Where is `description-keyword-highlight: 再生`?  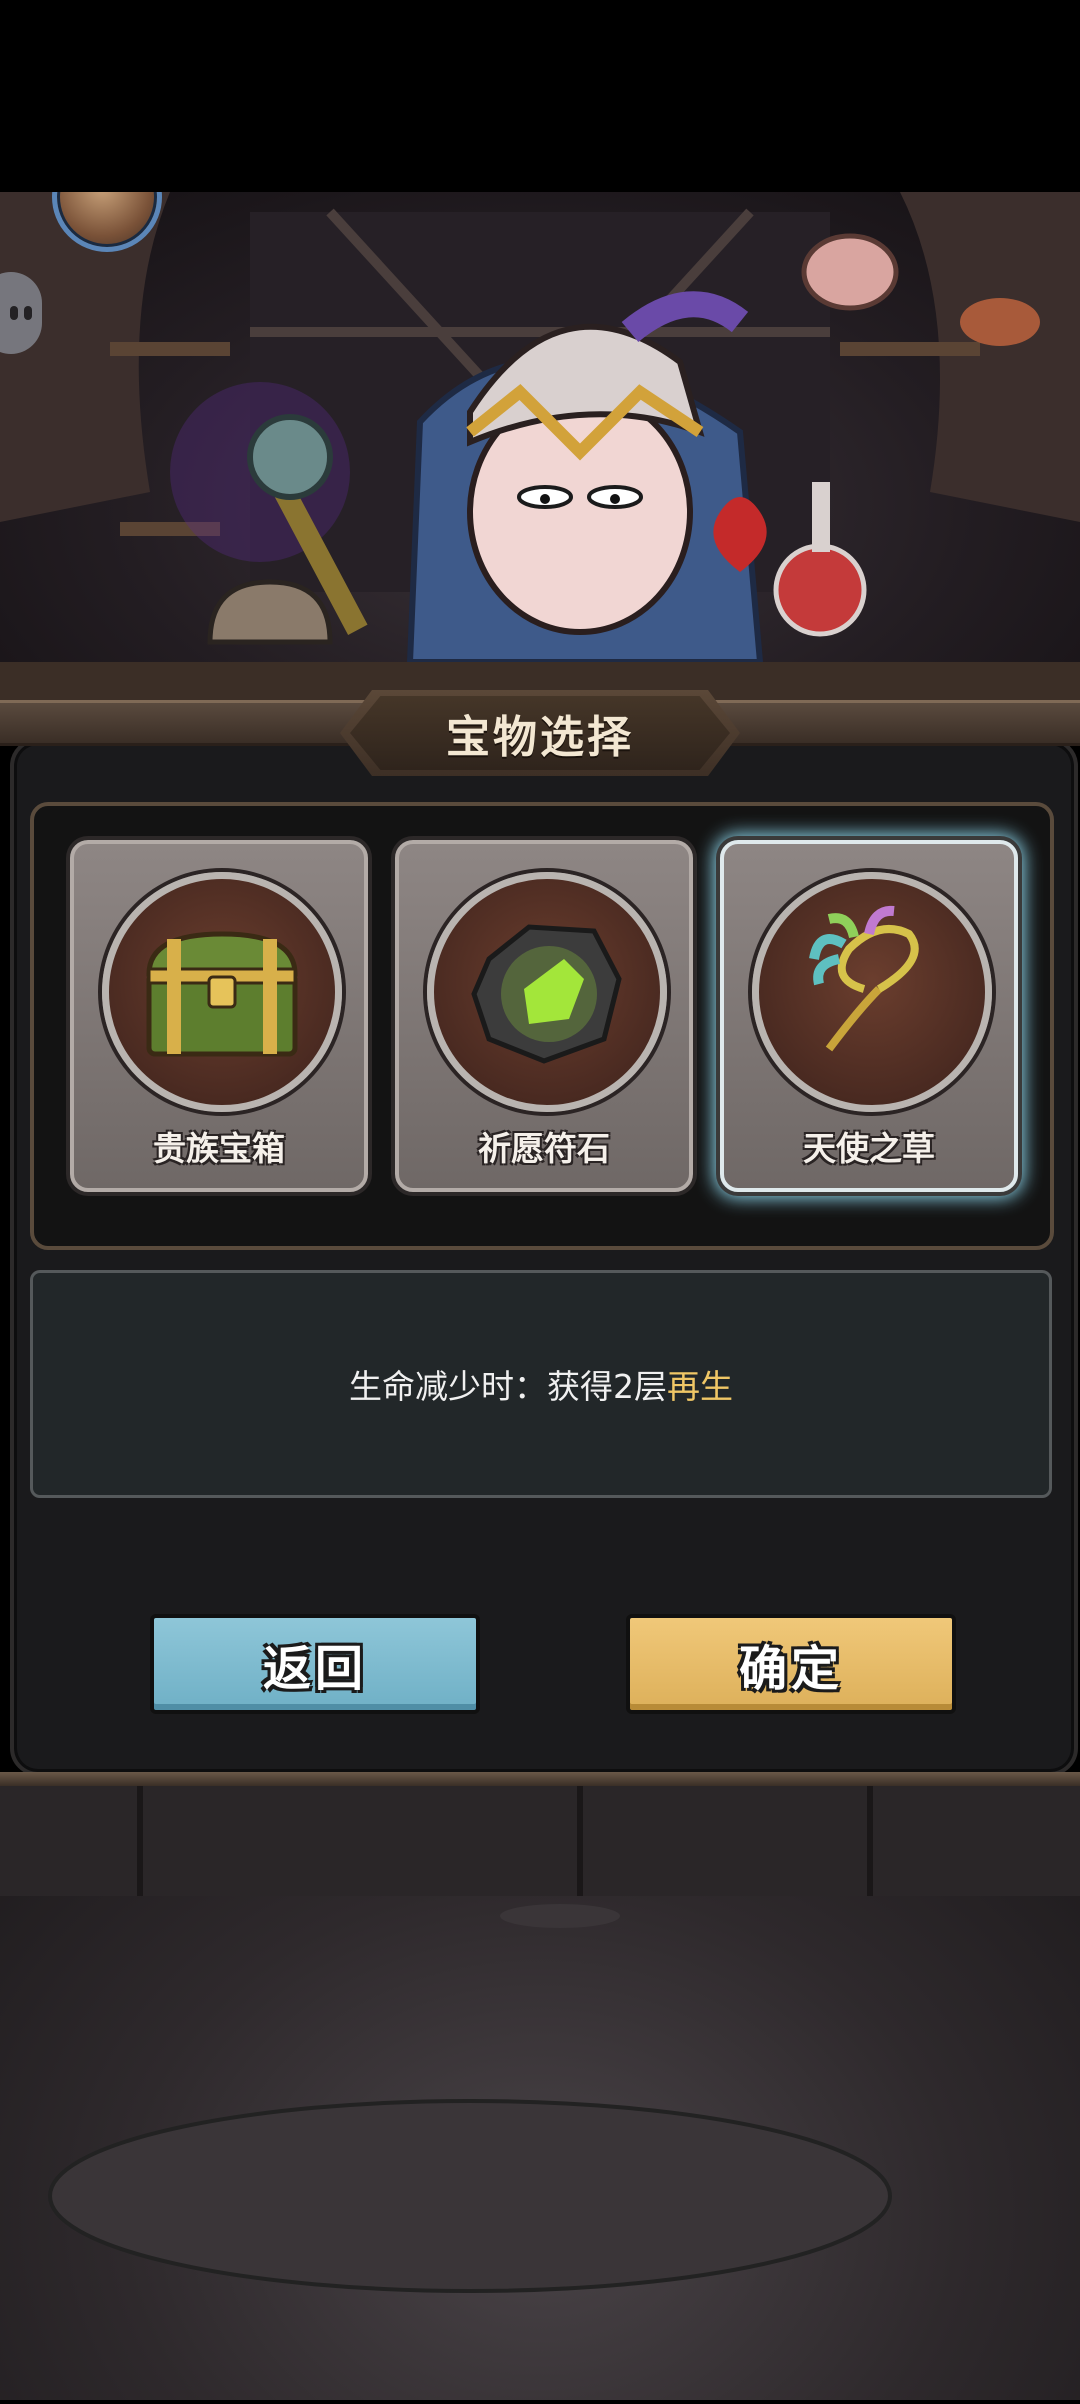
description-keyword-highlight: 再生 is located at coordinates (700, 1386).